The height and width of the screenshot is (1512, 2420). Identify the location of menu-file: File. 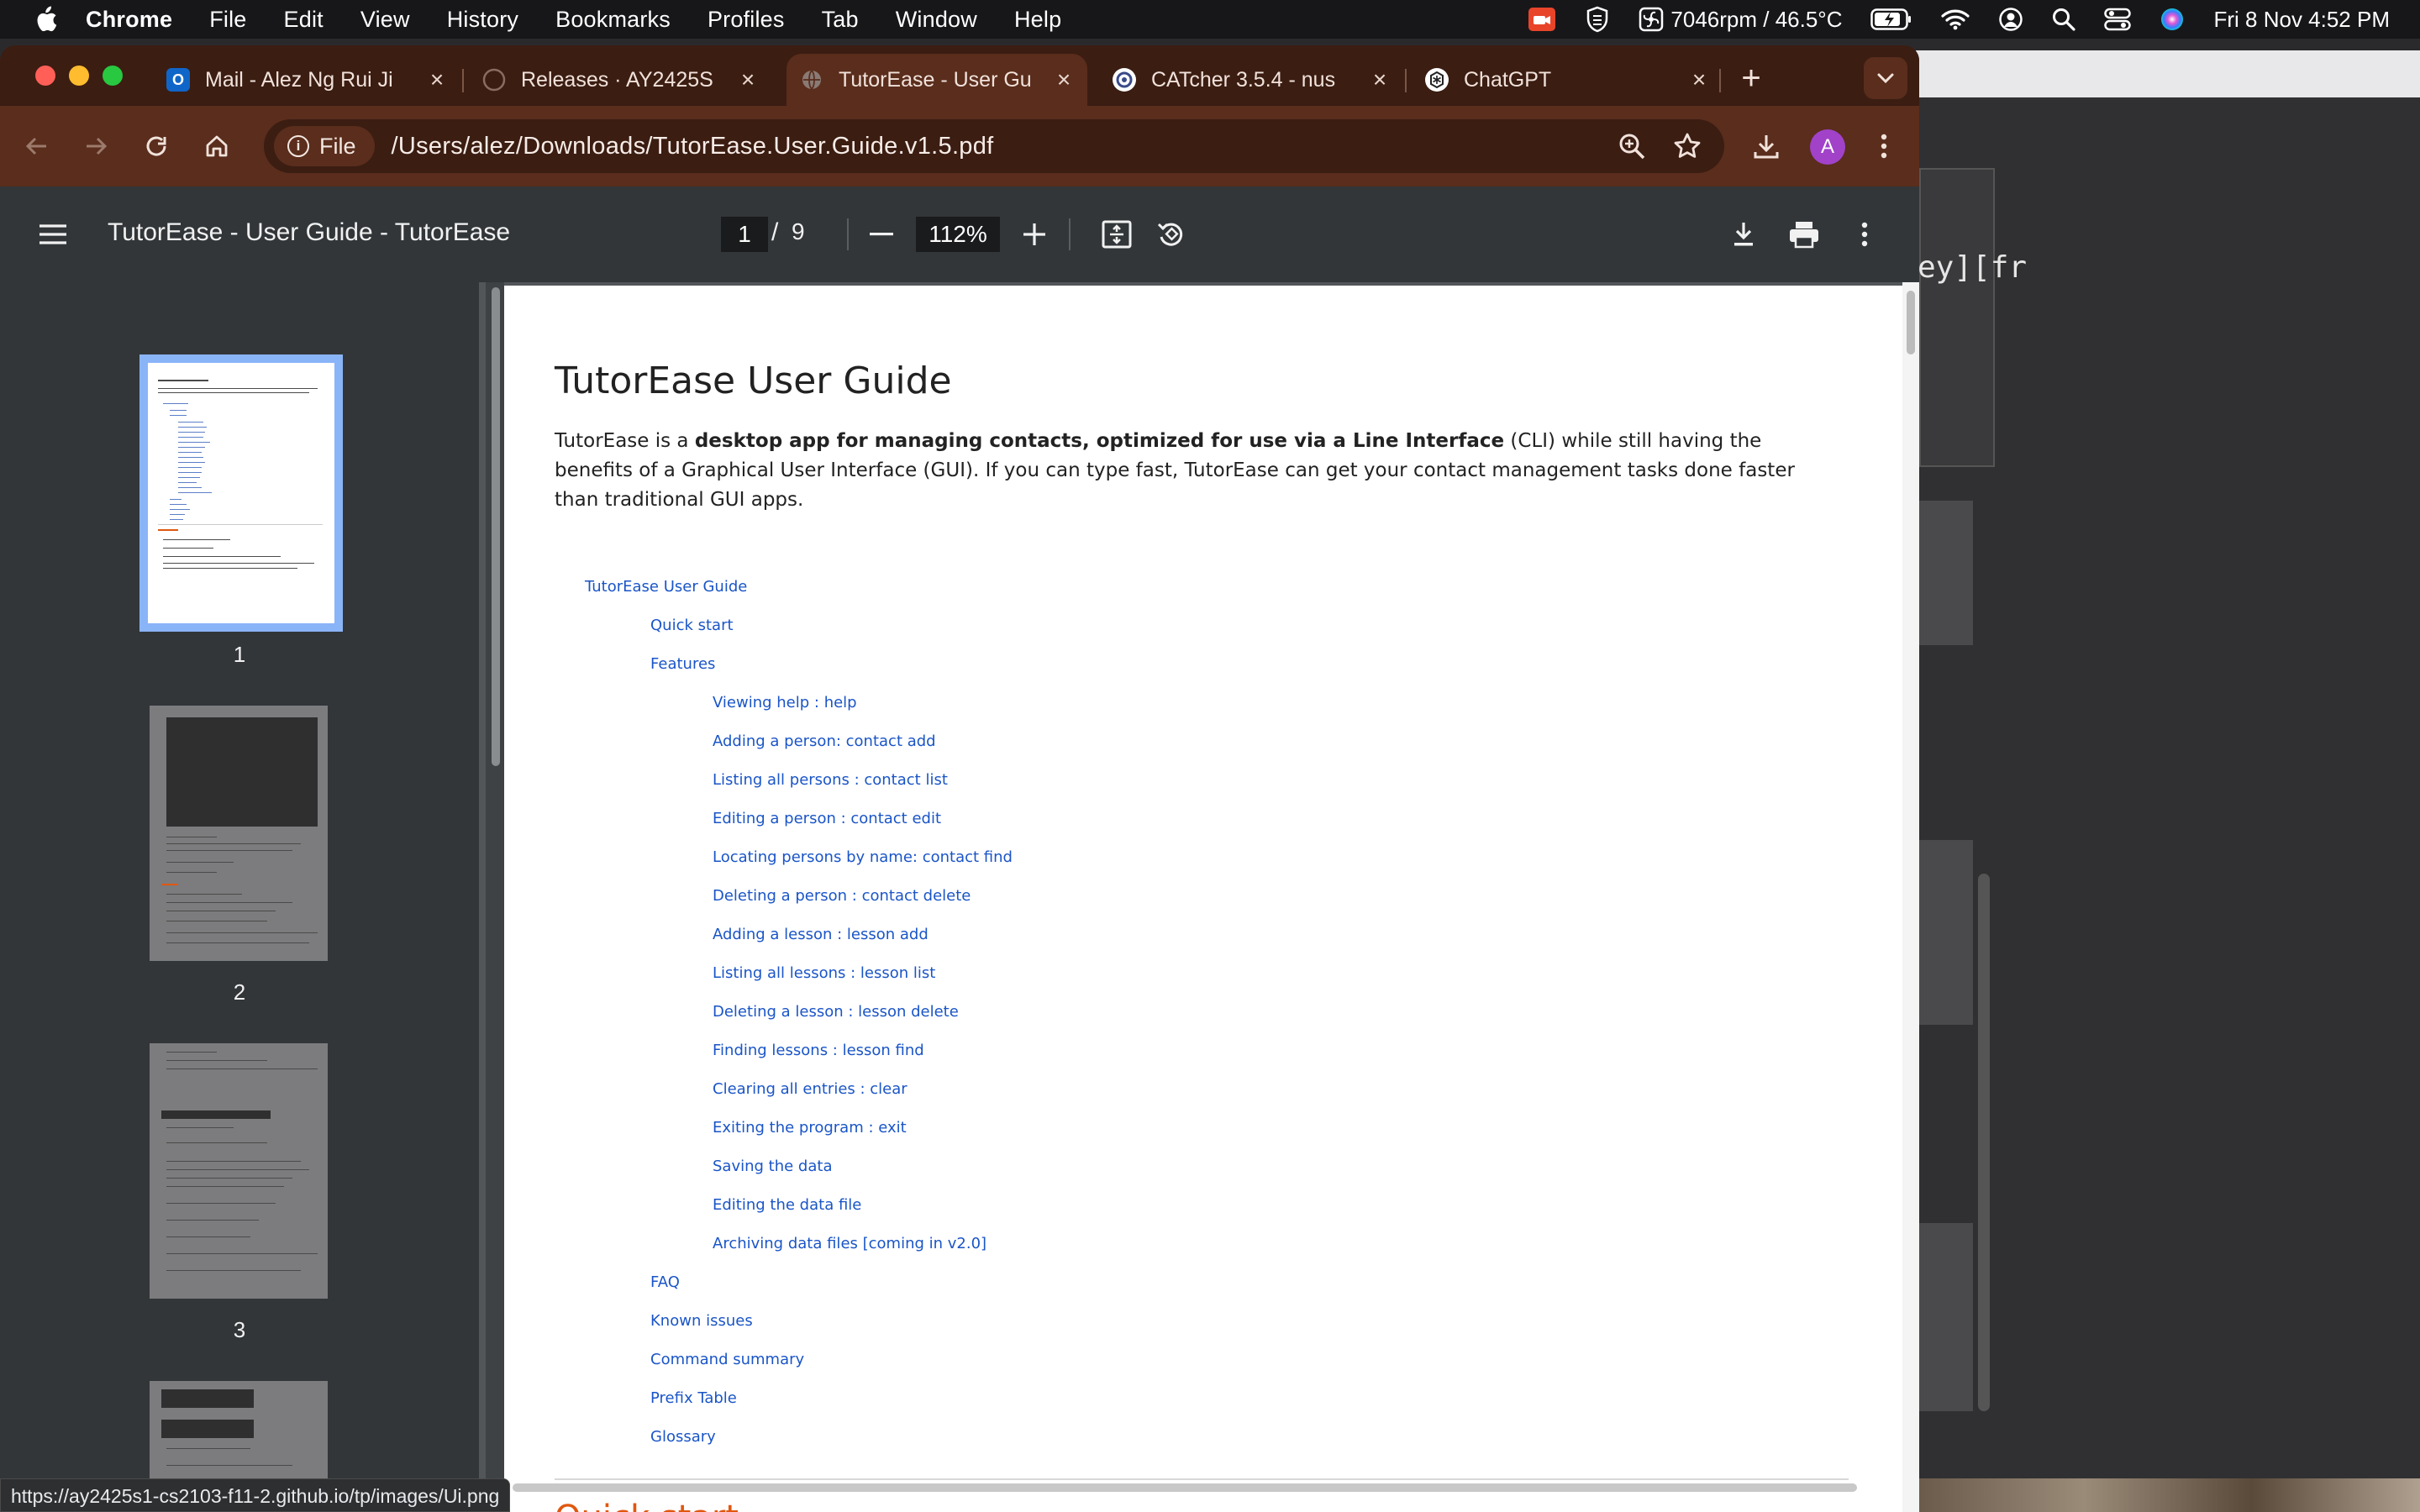
(227, 20).